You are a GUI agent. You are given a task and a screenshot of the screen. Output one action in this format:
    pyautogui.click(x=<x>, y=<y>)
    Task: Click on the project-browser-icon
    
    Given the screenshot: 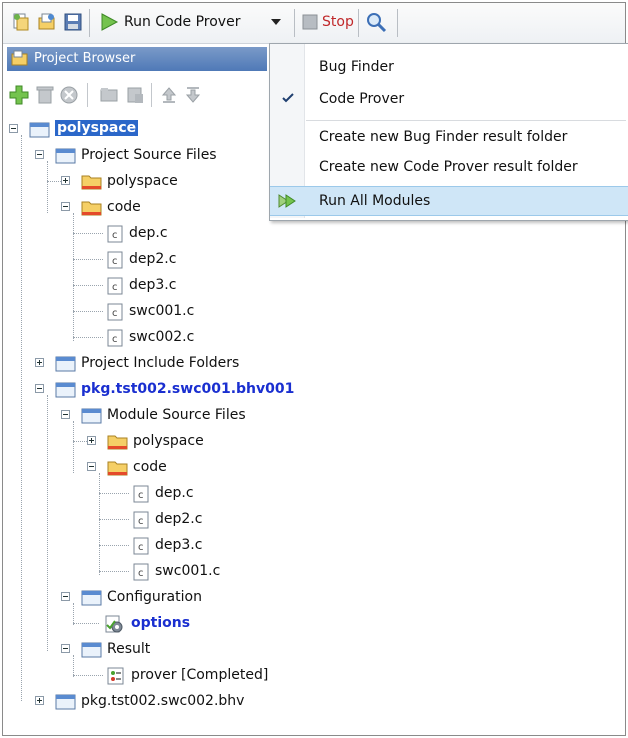 What is the action you would take?
    pyautogui.click(x=19, y=58)
    